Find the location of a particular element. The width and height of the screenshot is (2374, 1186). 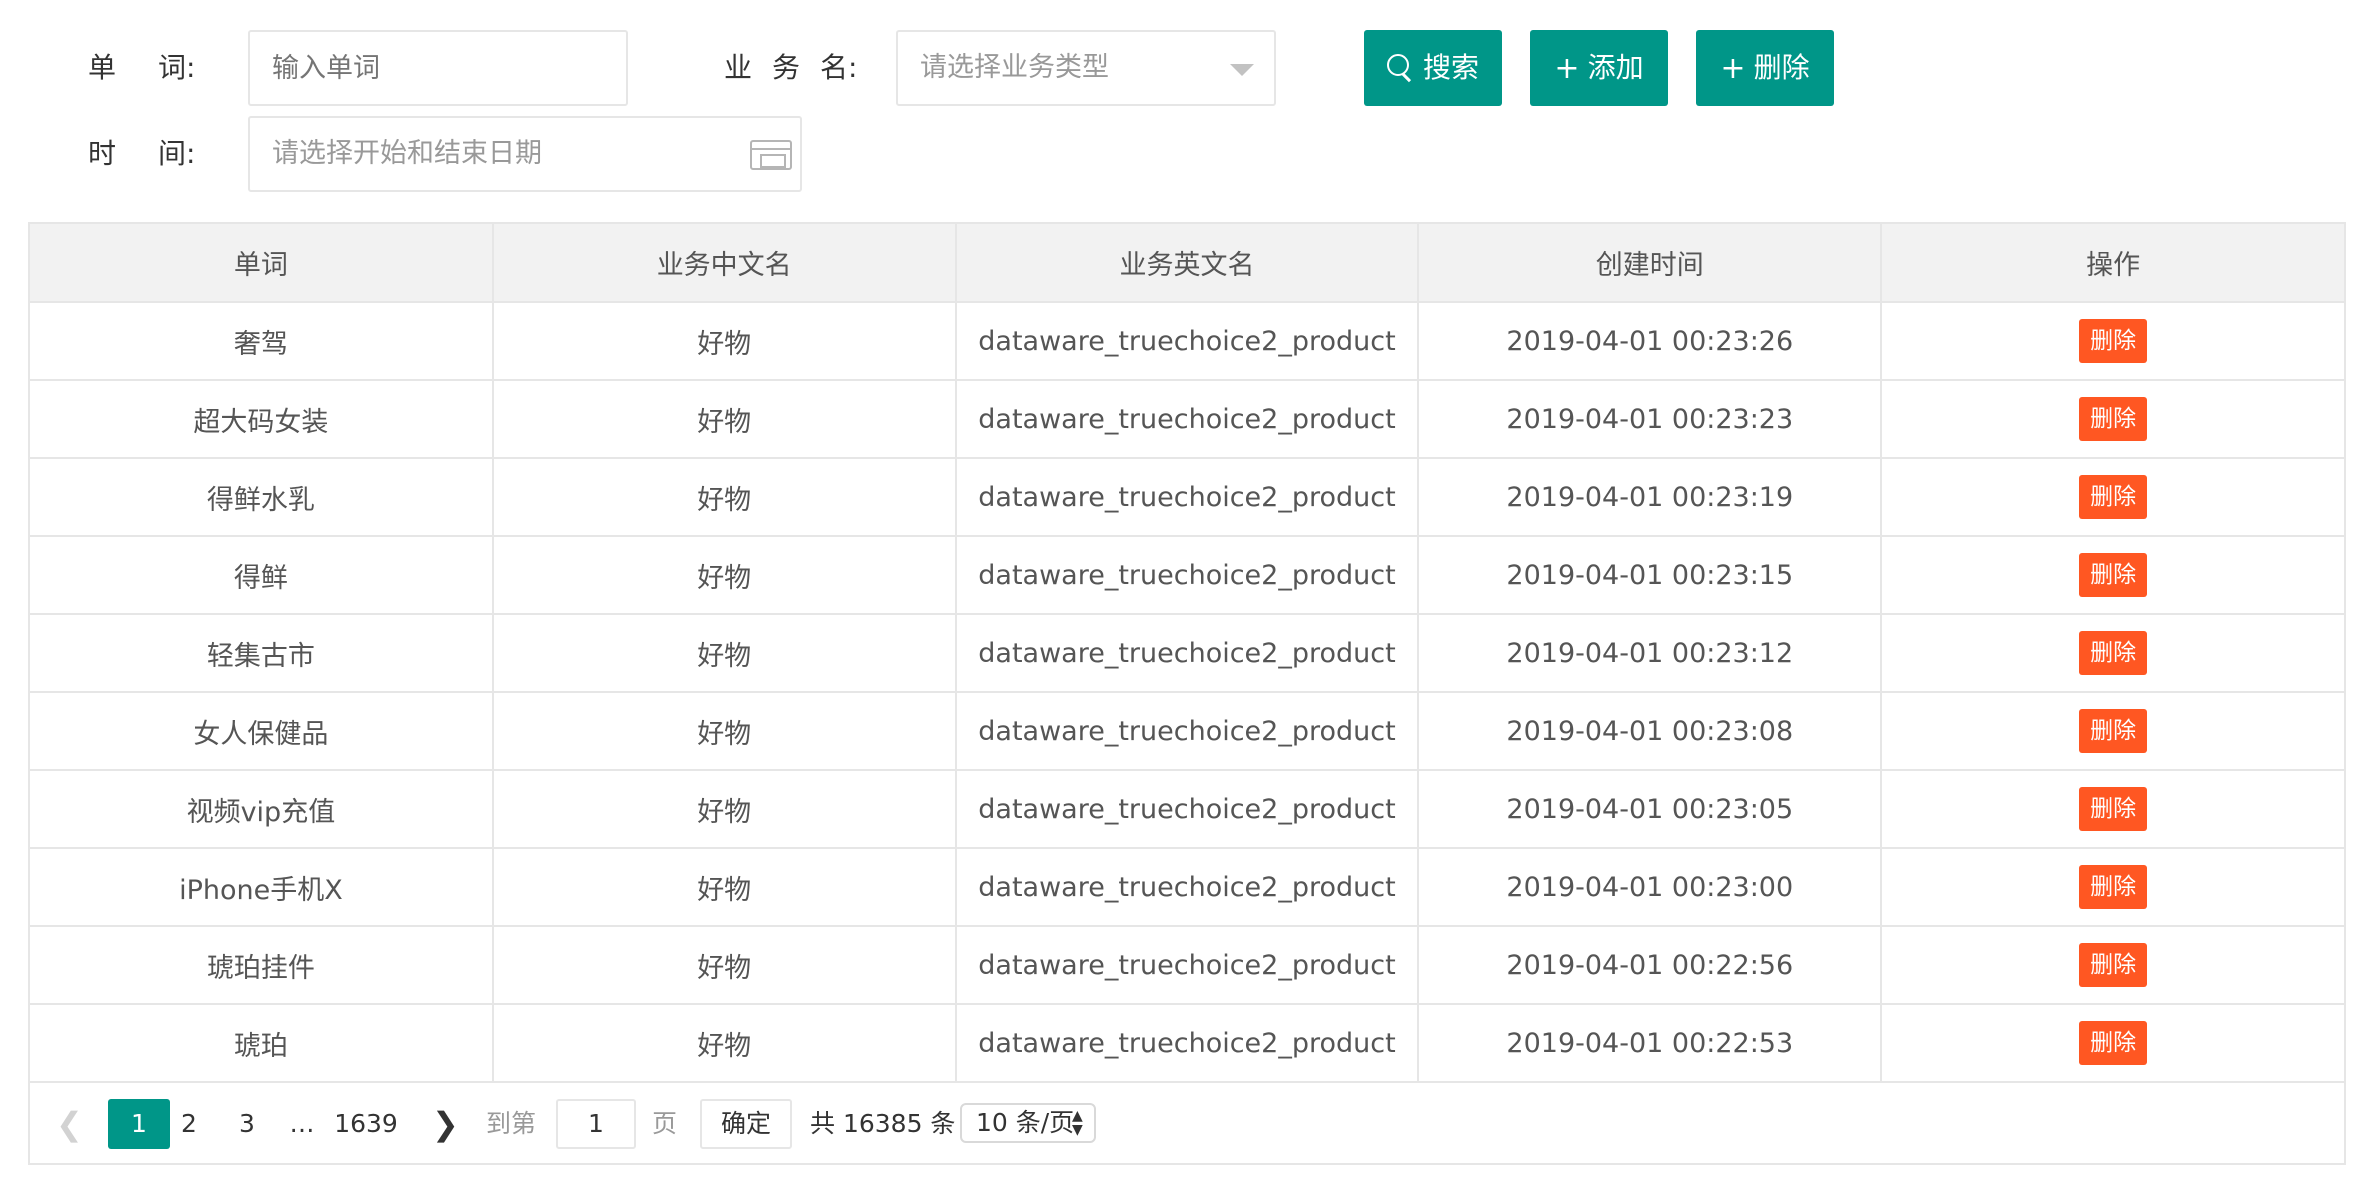

column-header: 操作 is located at coordinates (2112, 263).